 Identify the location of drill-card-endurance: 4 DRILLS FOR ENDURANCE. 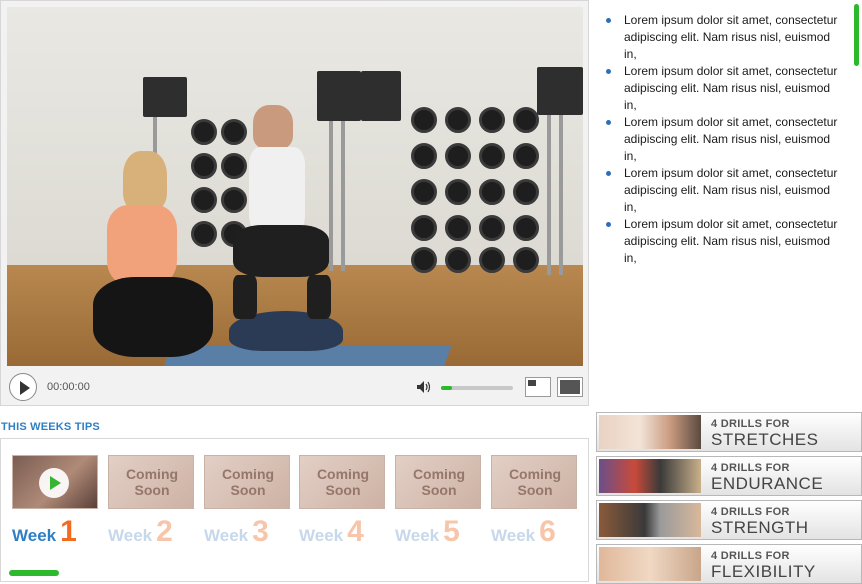
(729, 476).